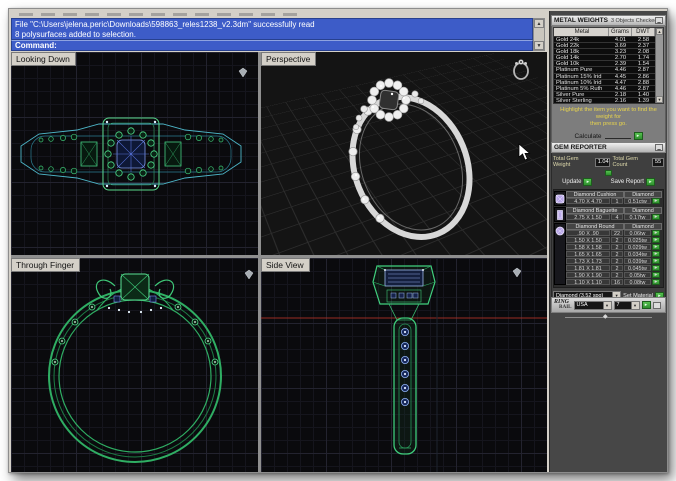  I want to click on ring-size-select: 7 ▾, so click(626, 305).